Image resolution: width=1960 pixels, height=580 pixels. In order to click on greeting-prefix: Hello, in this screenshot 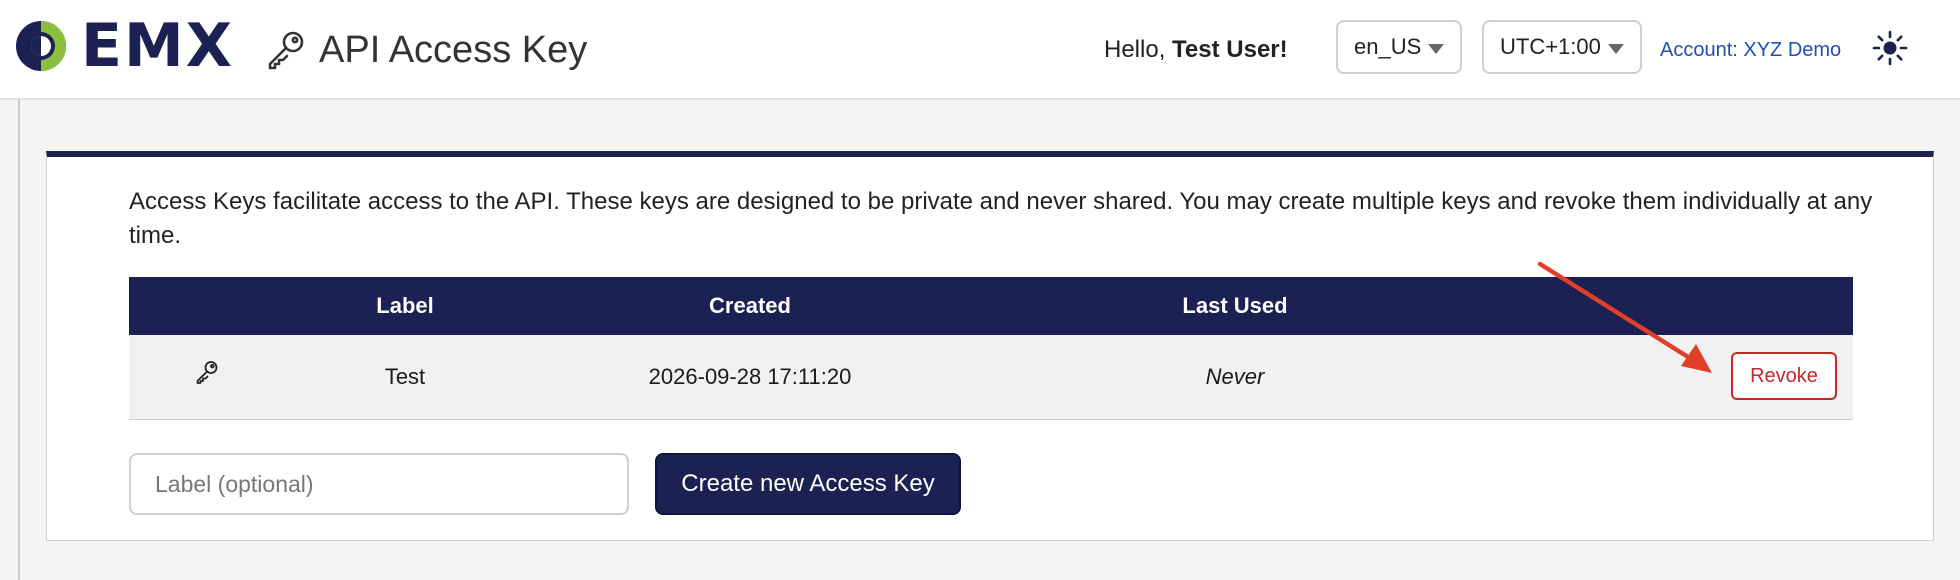, I will do `click(1135, 49)`.